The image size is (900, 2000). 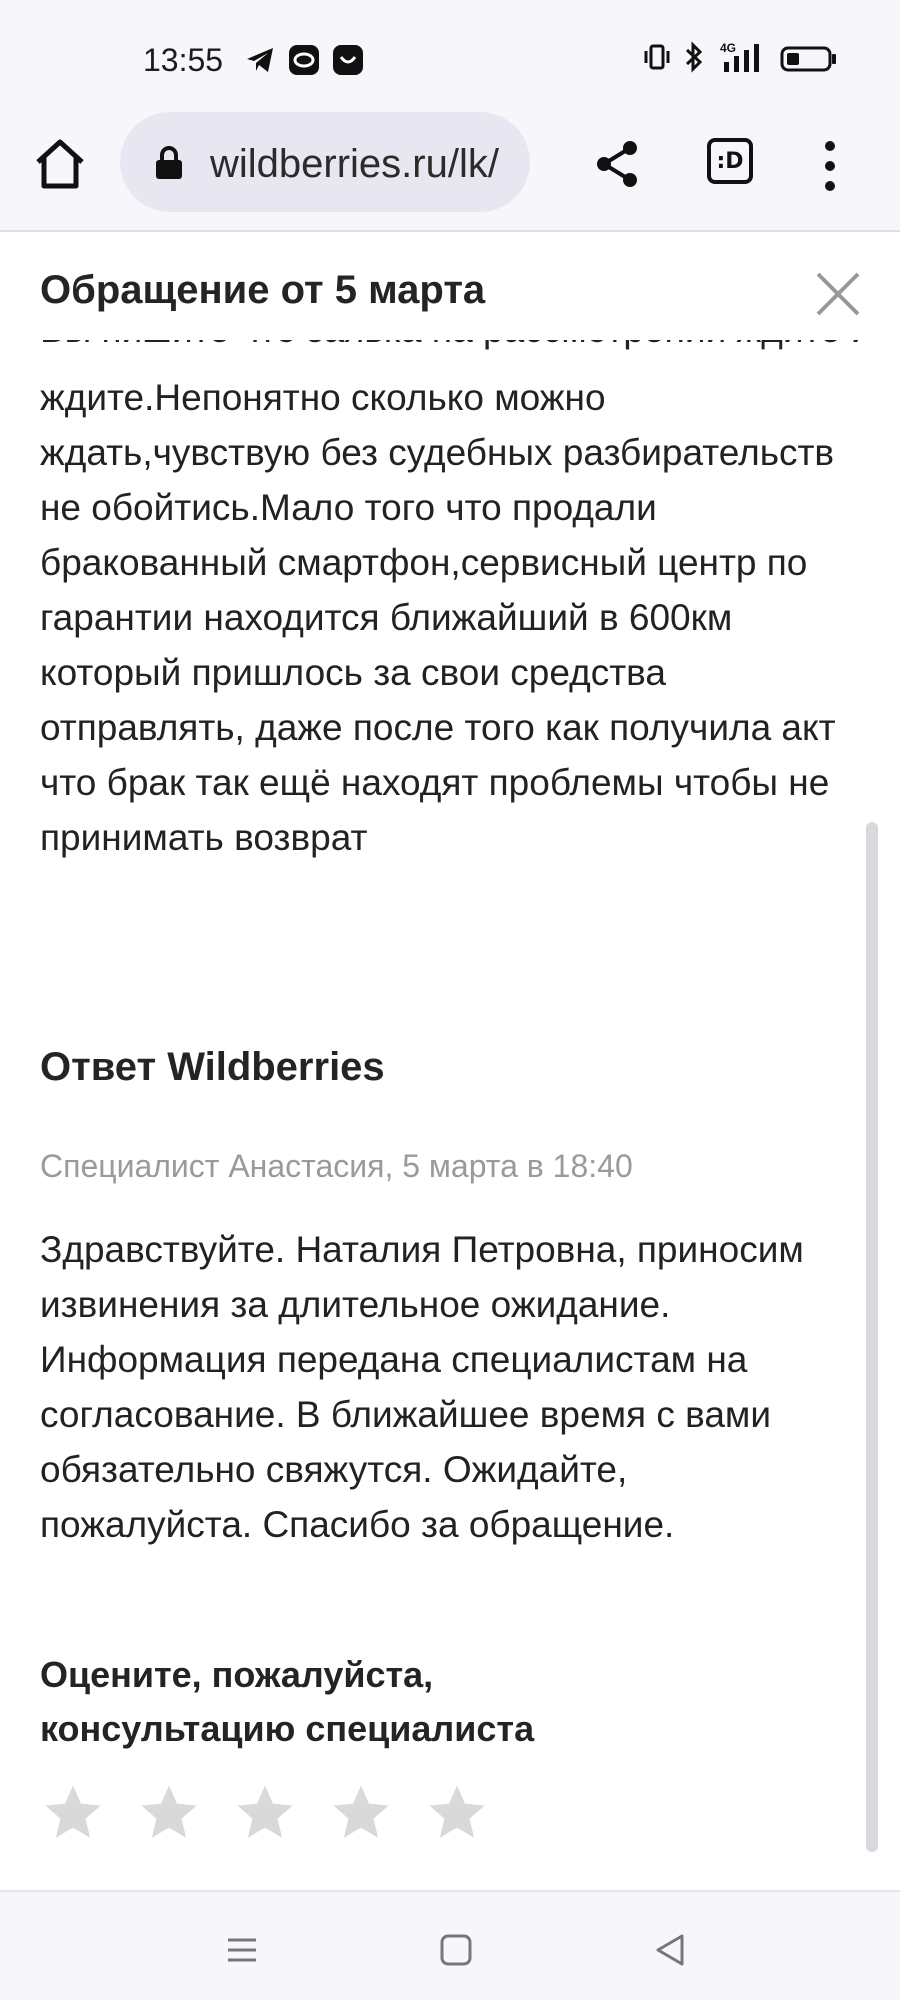 I want to click on app-icon, so click(x=304, y=60).